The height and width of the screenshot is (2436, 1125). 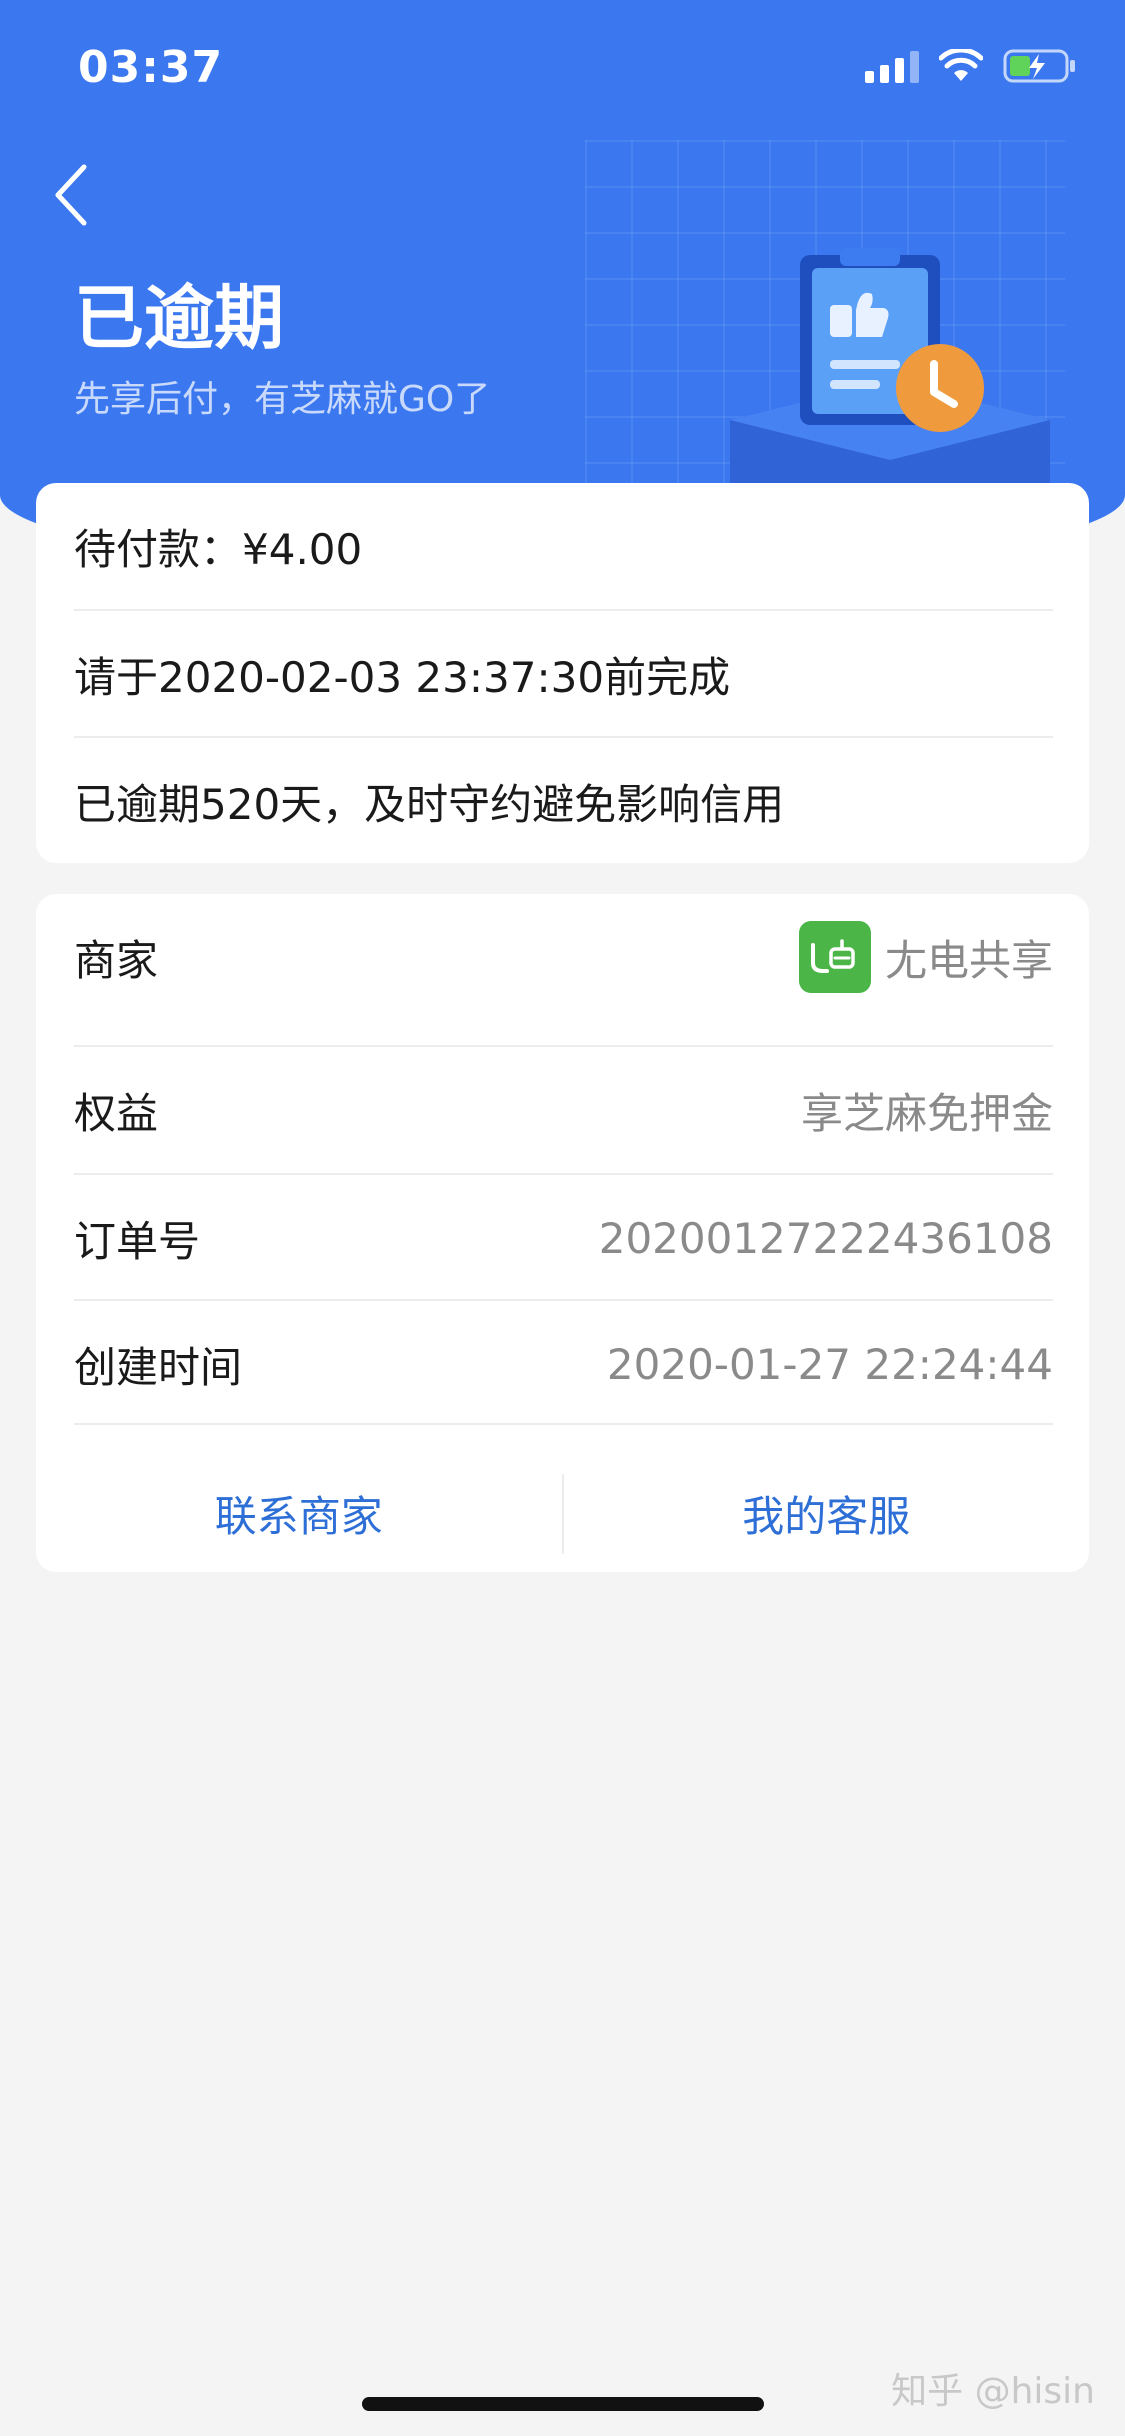 I want to click on chevron-left-icon, so click(x=71, y=195).